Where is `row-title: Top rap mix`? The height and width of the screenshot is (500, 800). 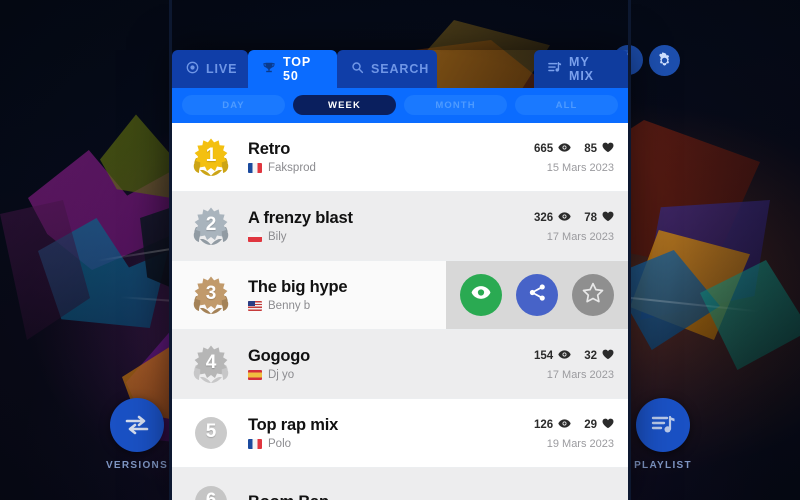
row-title: Top rap mix is located at coordinates (293, 425).